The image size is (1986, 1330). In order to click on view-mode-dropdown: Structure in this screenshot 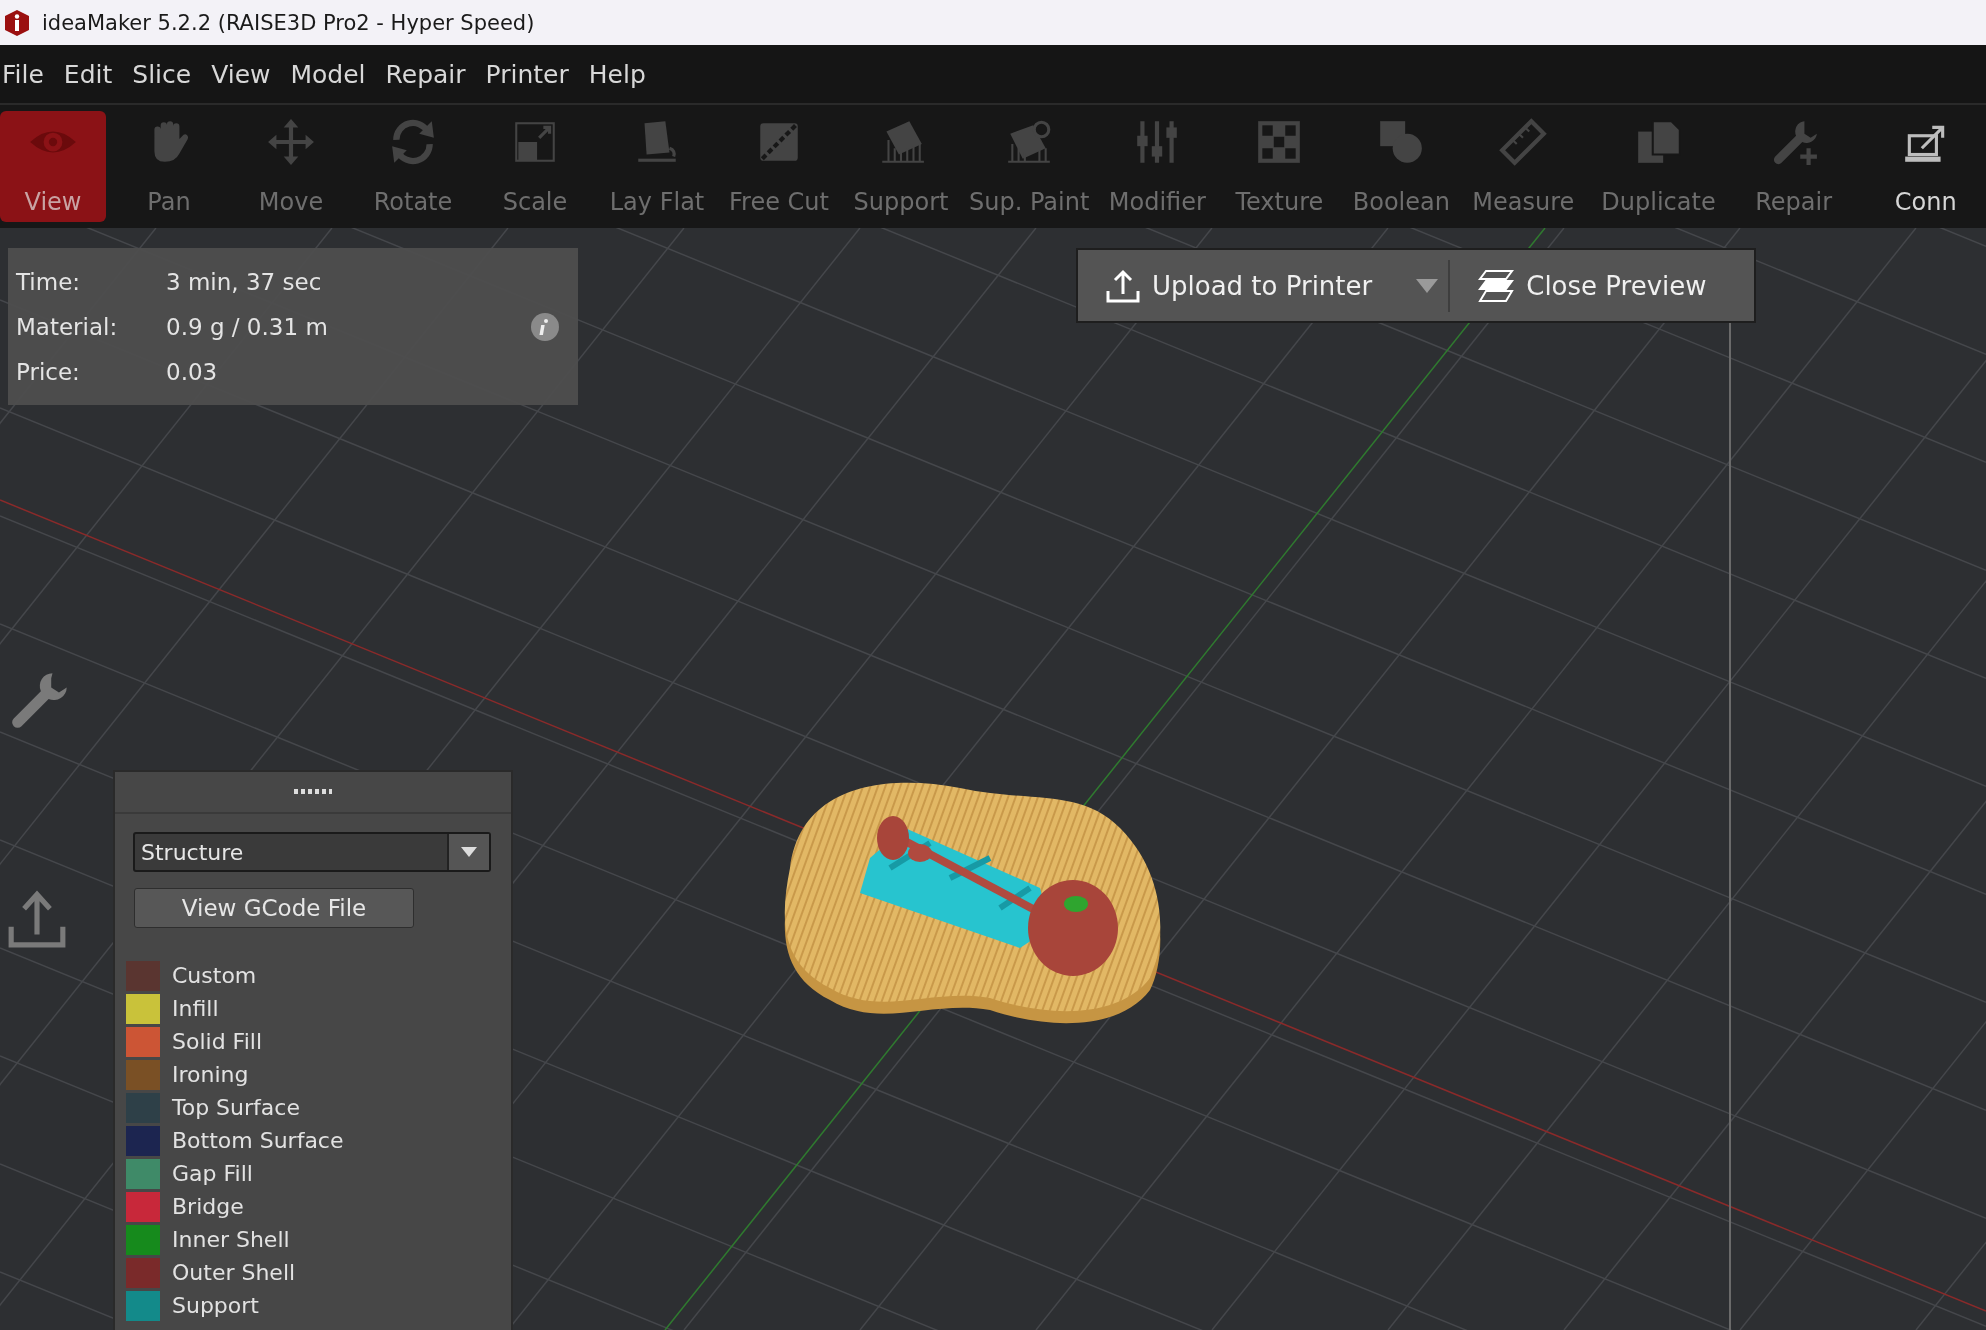, I will do `click(312, 852)`.